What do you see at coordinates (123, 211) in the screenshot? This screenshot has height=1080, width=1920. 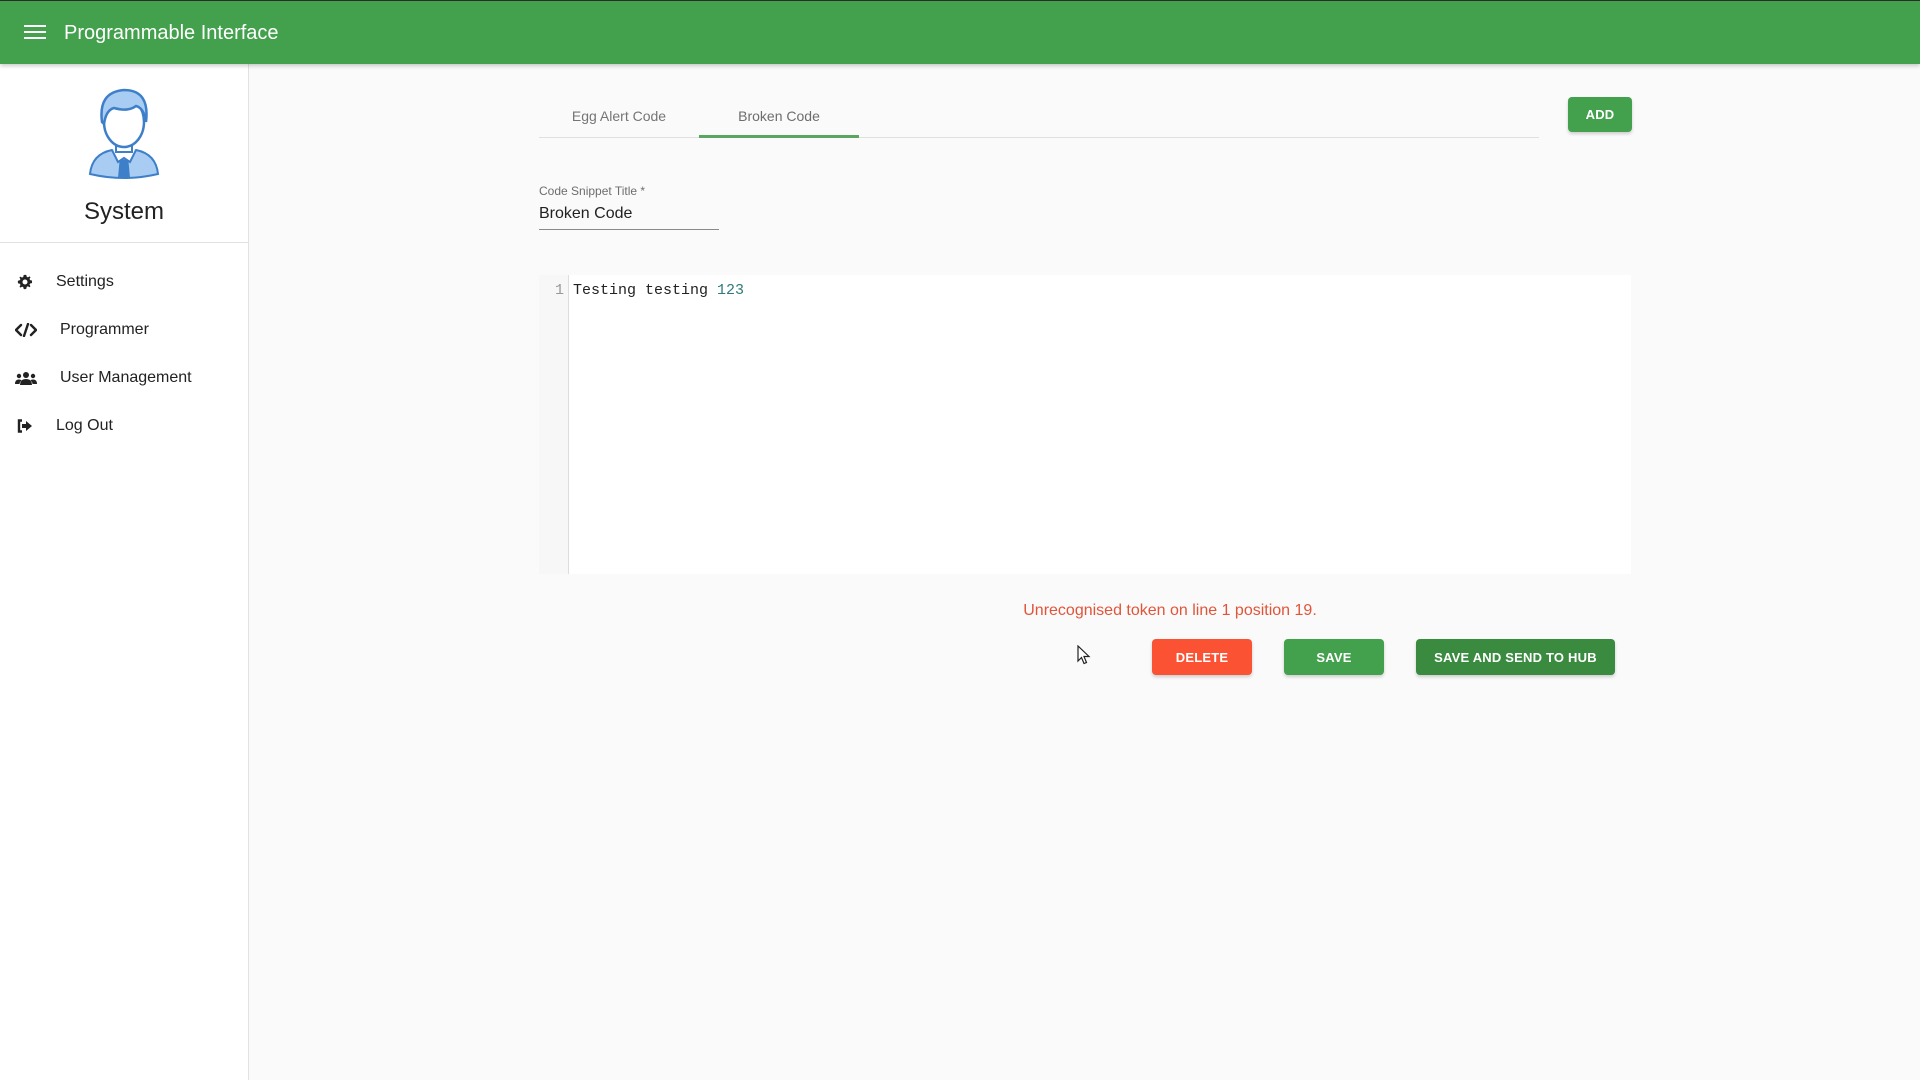 I see `user-name: System` at bounding box center [123, 211].